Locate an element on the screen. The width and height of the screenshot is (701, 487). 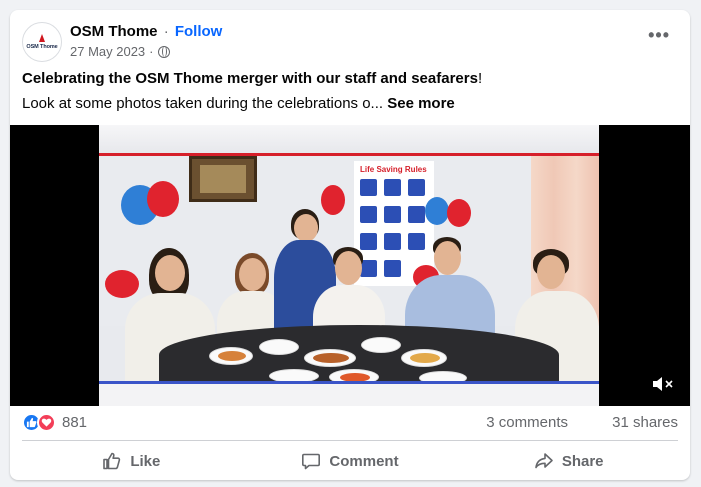
like-button: Like is located at coordinates (131, 461).